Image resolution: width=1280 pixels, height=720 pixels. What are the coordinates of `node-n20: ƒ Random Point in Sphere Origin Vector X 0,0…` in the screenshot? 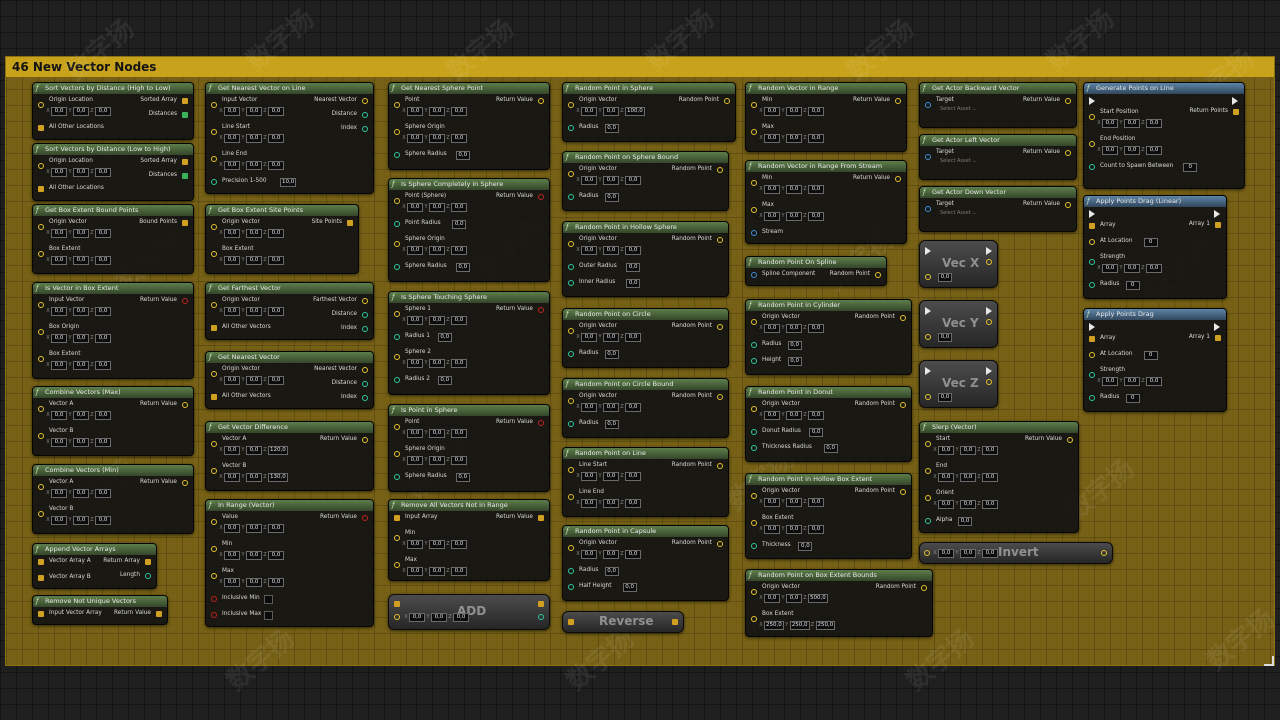 It's located at (649, 112).